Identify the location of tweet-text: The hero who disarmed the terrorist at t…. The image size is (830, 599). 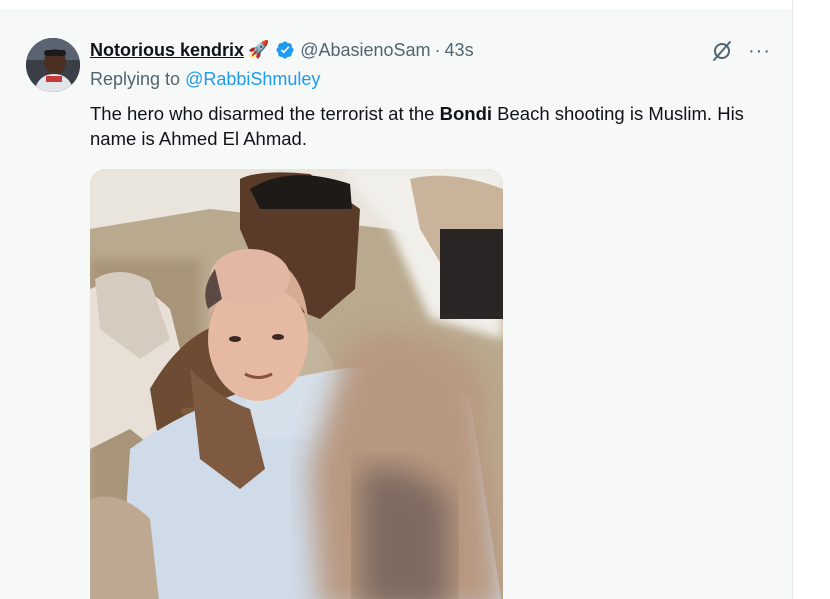
(435, 126).